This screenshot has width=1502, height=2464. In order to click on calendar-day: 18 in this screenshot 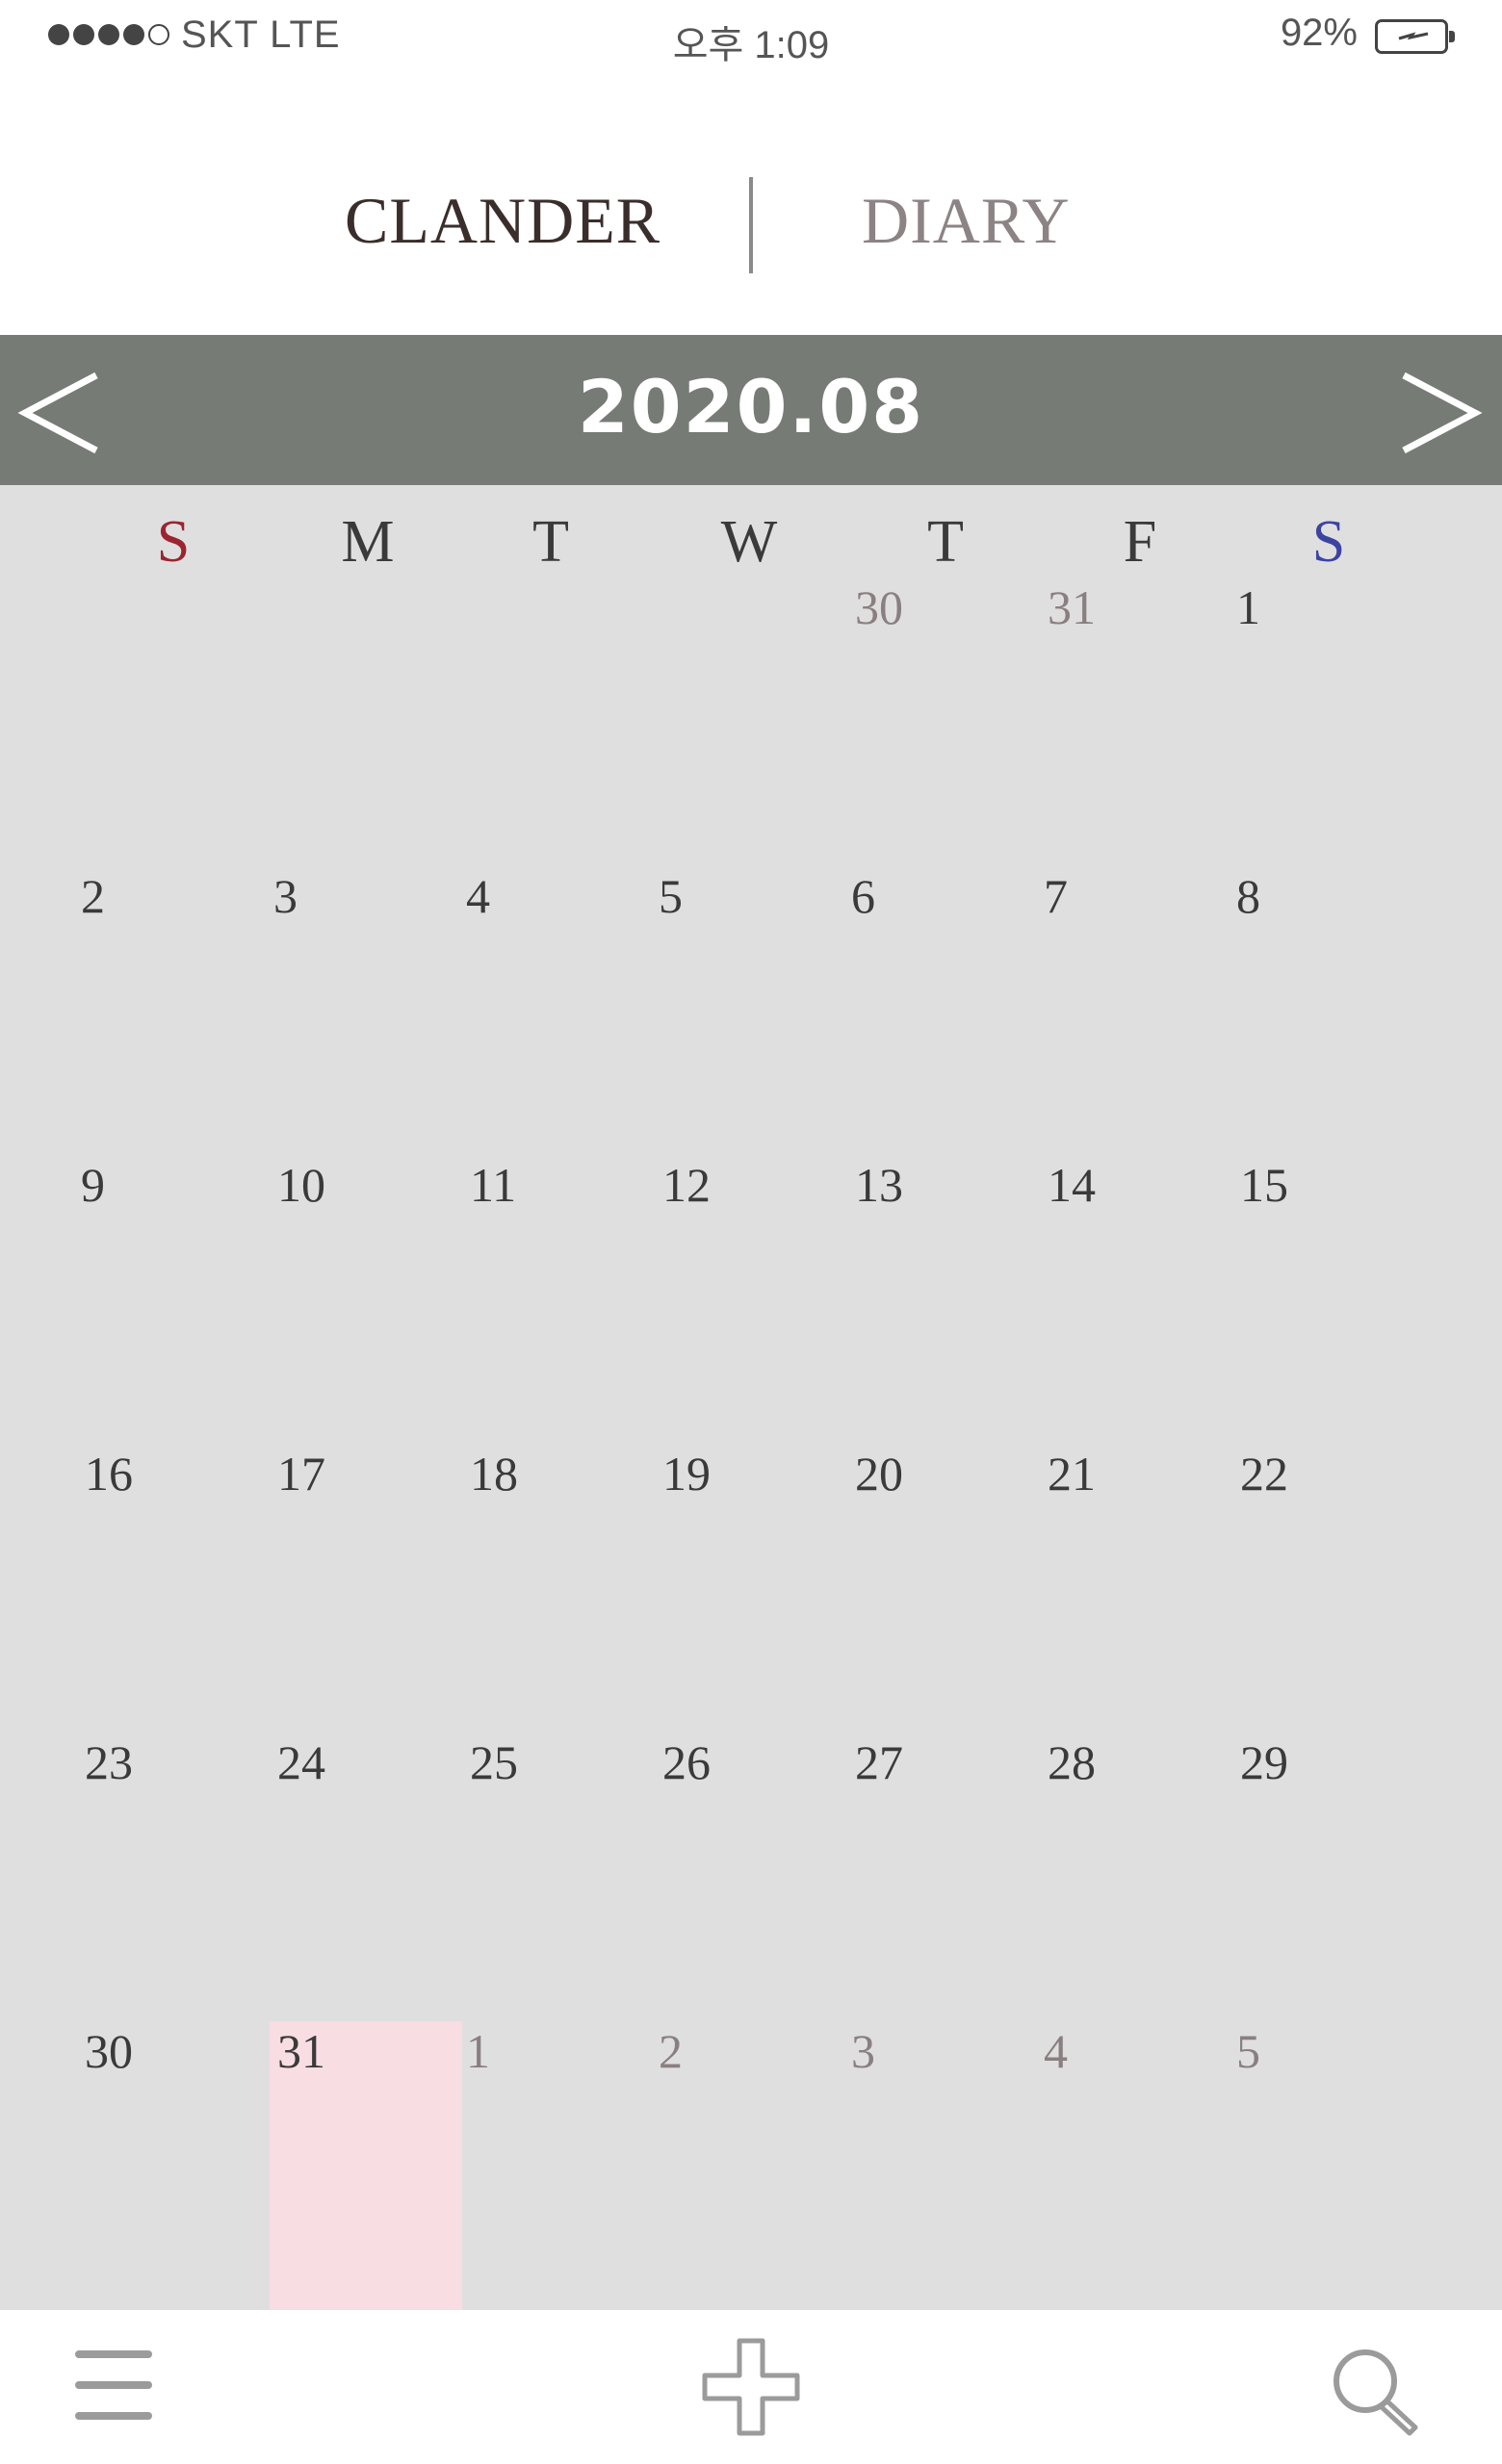, I will do `click(494, 1474)`.